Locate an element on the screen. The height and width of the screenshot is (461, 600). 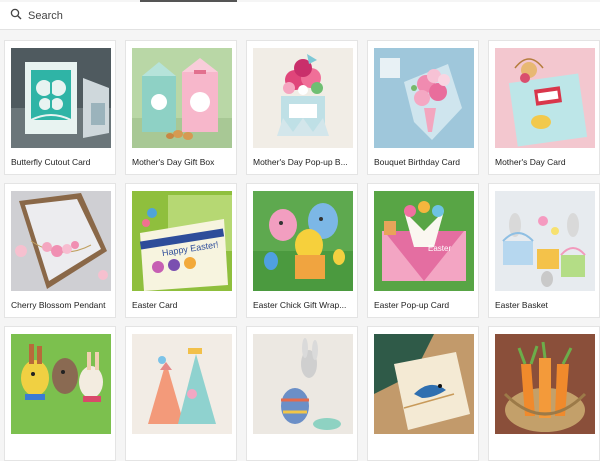
card-easter-bunny-egg-stand is located at coordinates (302, 393).